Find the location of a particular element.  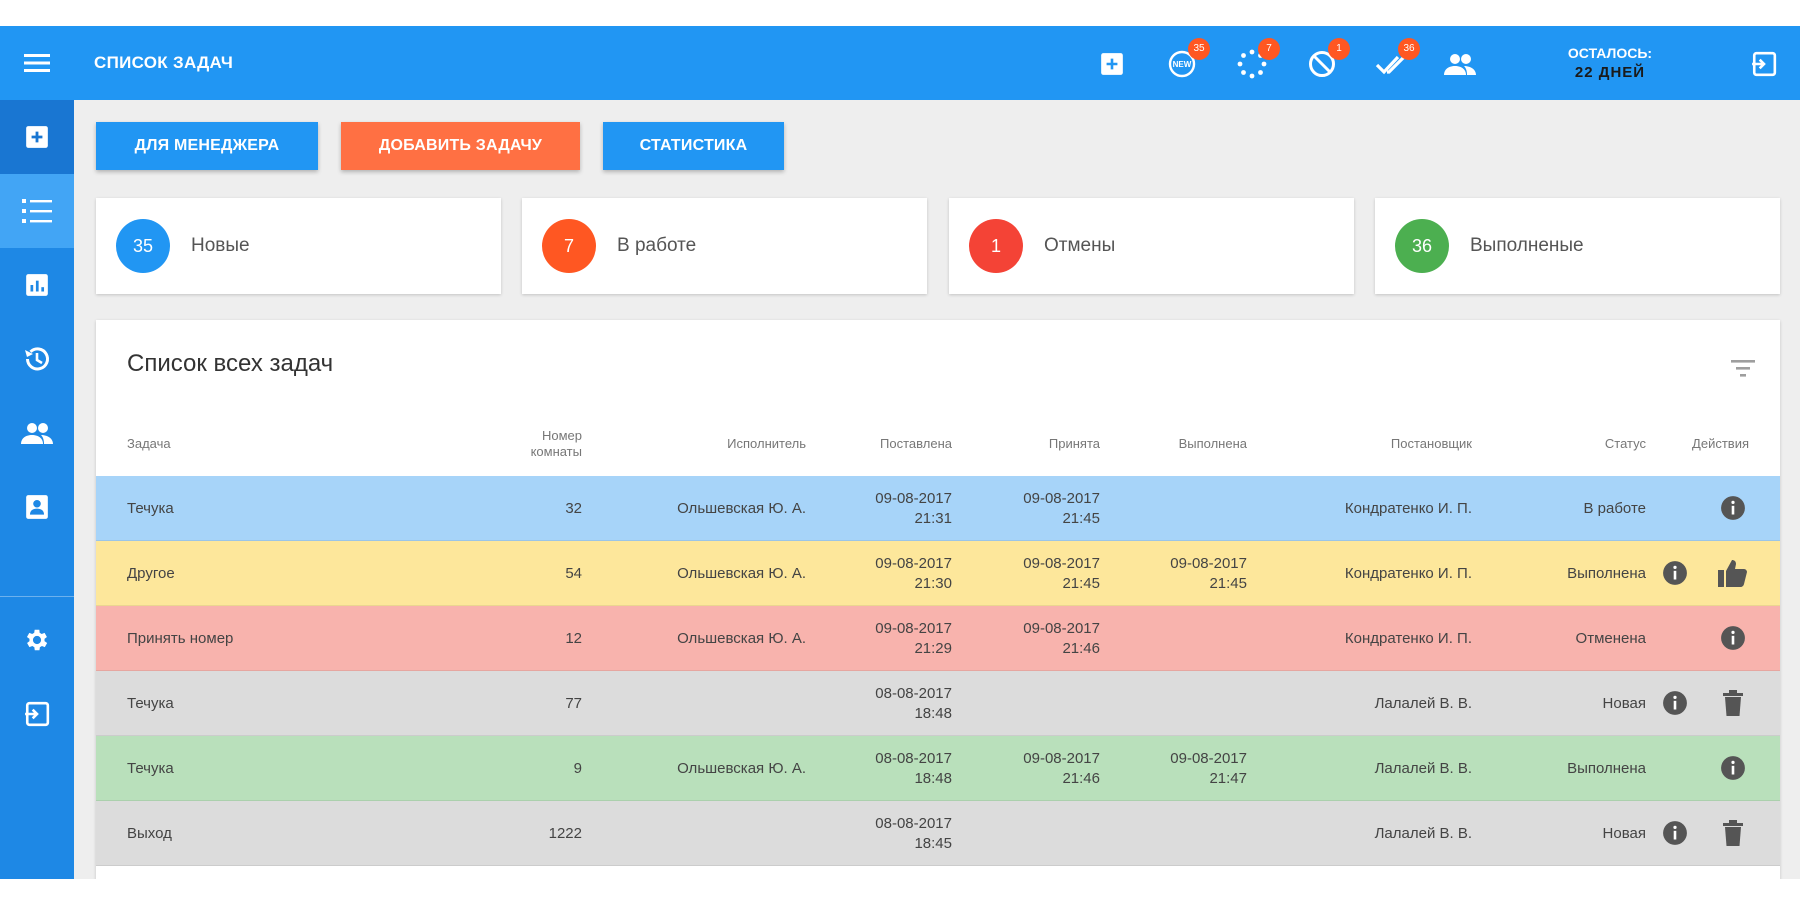

stat-card-new: 35 Новые is located at coordinates (298, 246).